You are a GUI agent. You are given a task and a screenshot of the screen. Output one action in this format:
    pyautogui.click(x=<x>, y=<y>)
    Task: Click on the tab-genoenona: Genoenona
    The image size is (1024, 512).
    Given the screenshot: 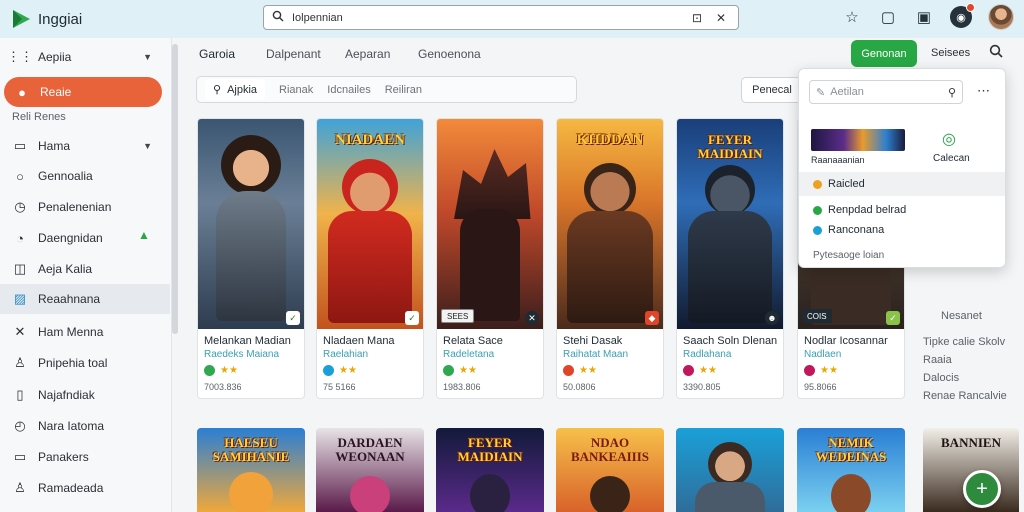 What is the action you would take?
    pyautogui.click(x=449, y=54)
    